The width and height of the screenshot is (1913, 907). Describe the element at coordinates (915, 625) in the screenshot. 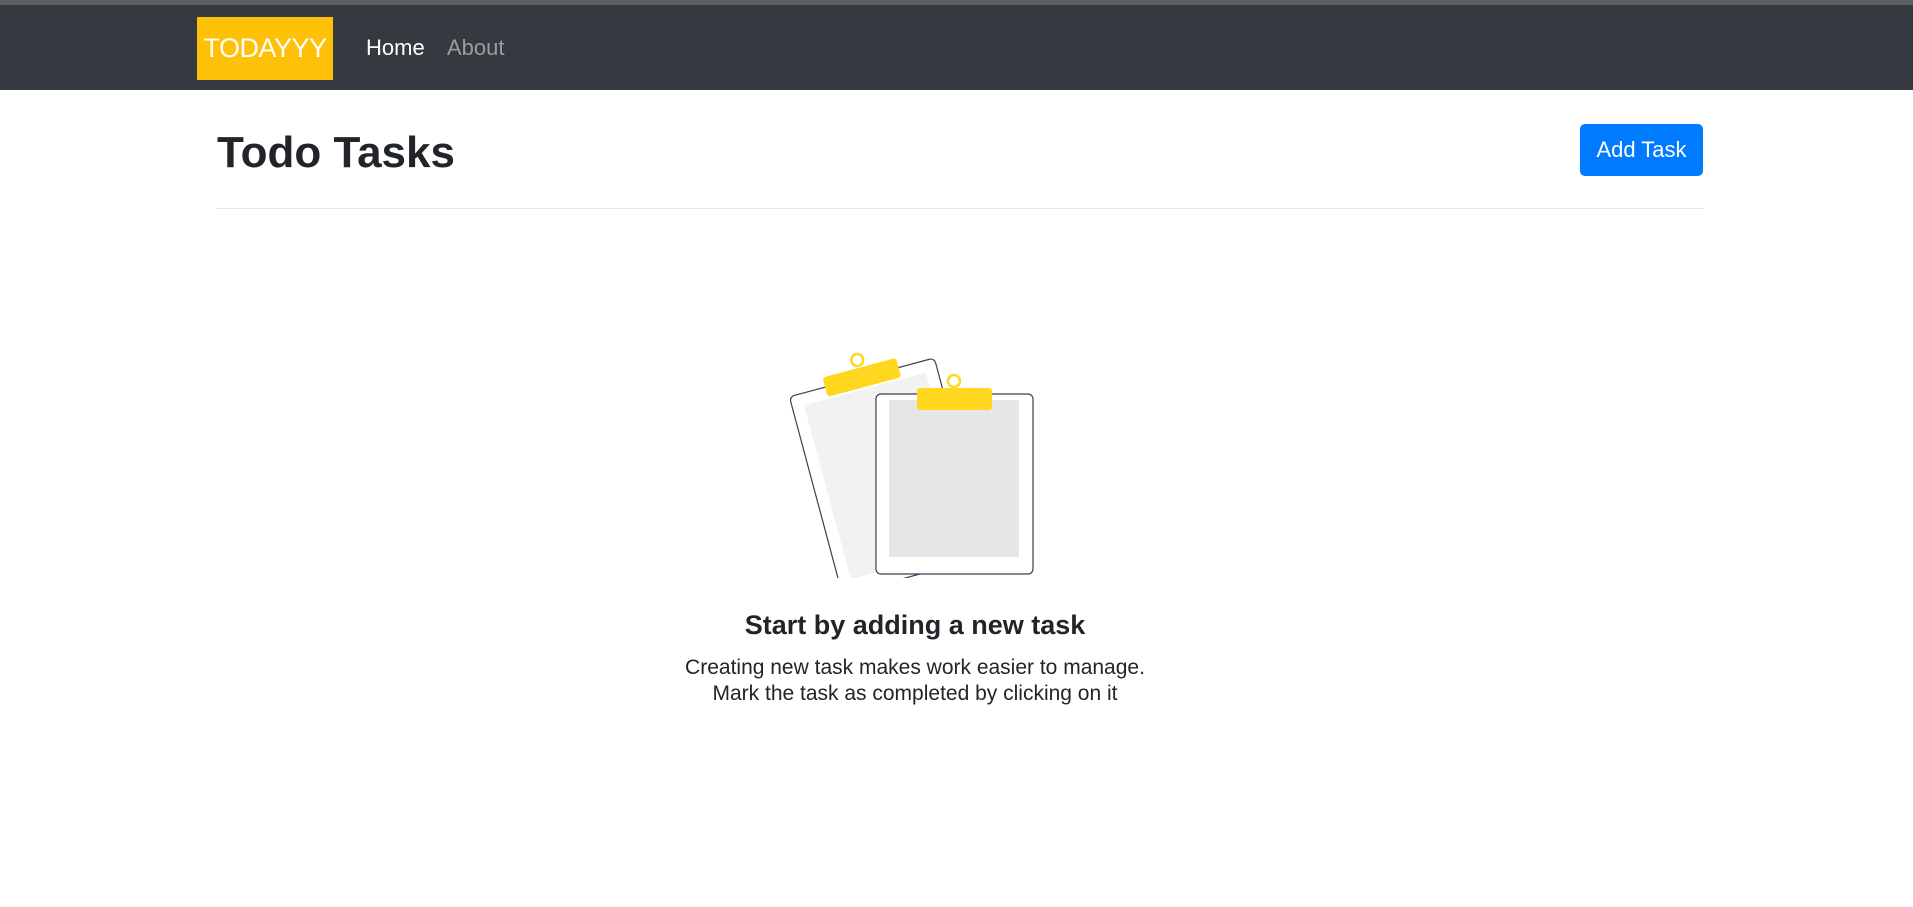

I see `empty-state-heading: Start by adding a new task` at that location.